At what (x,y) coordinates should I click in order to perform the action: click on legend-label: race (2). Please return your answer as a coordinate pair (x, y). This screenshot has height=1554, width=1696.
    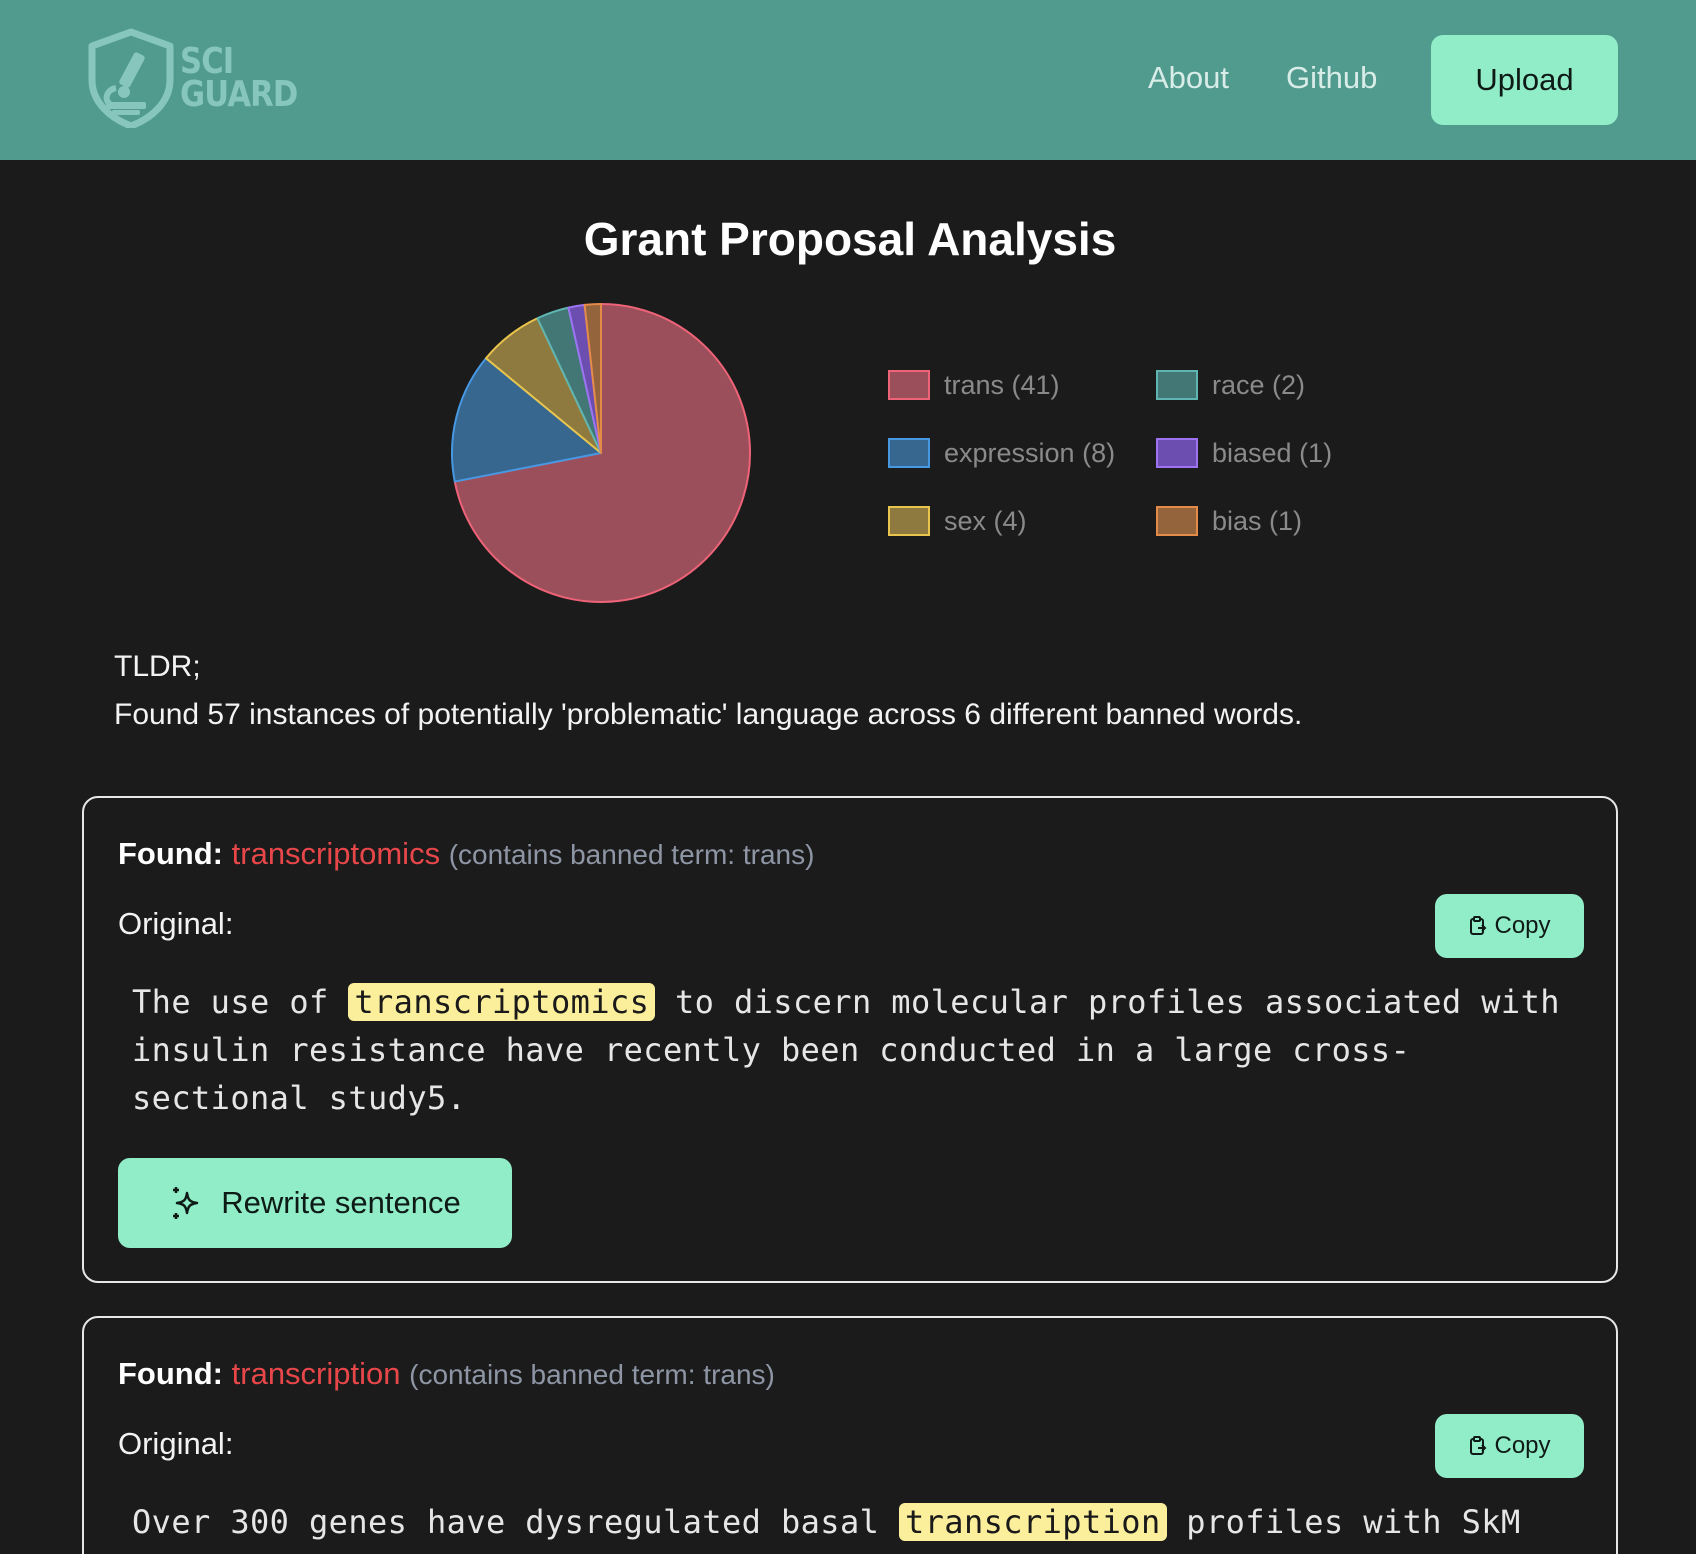
    Looking at the image, I should click on (1259, 385).